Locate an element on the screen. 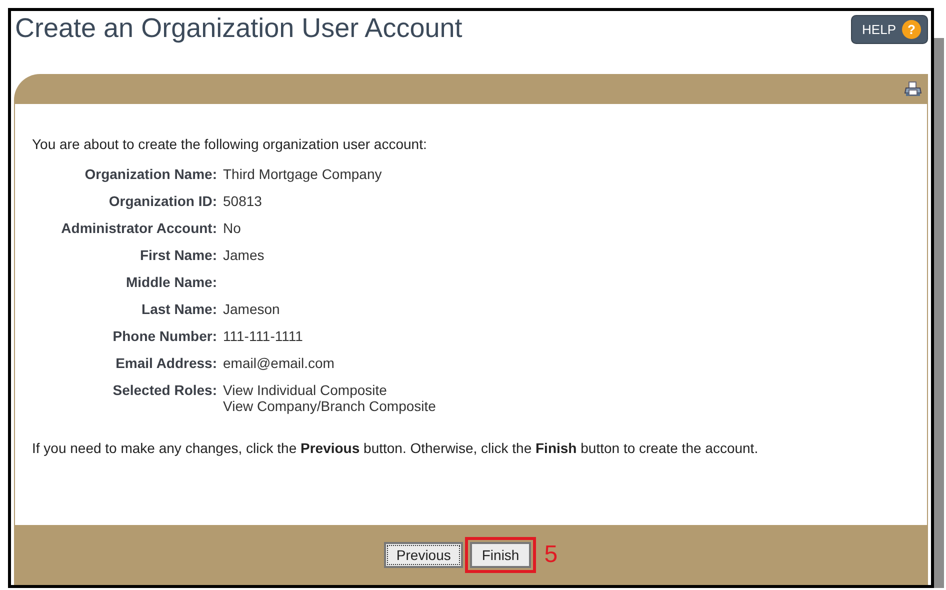 The image size is (946, 590). field-value: View Company/Branch Composite is located at coordinates (330, 406).